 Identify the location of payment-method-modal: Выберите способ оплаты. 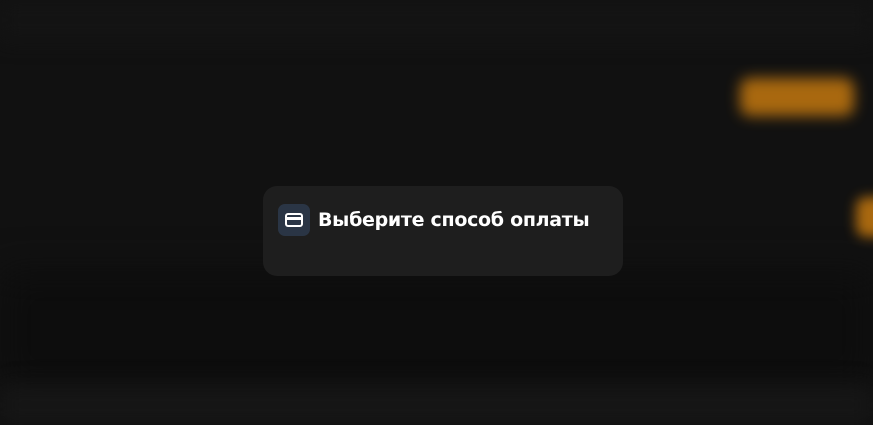
(443, 231).